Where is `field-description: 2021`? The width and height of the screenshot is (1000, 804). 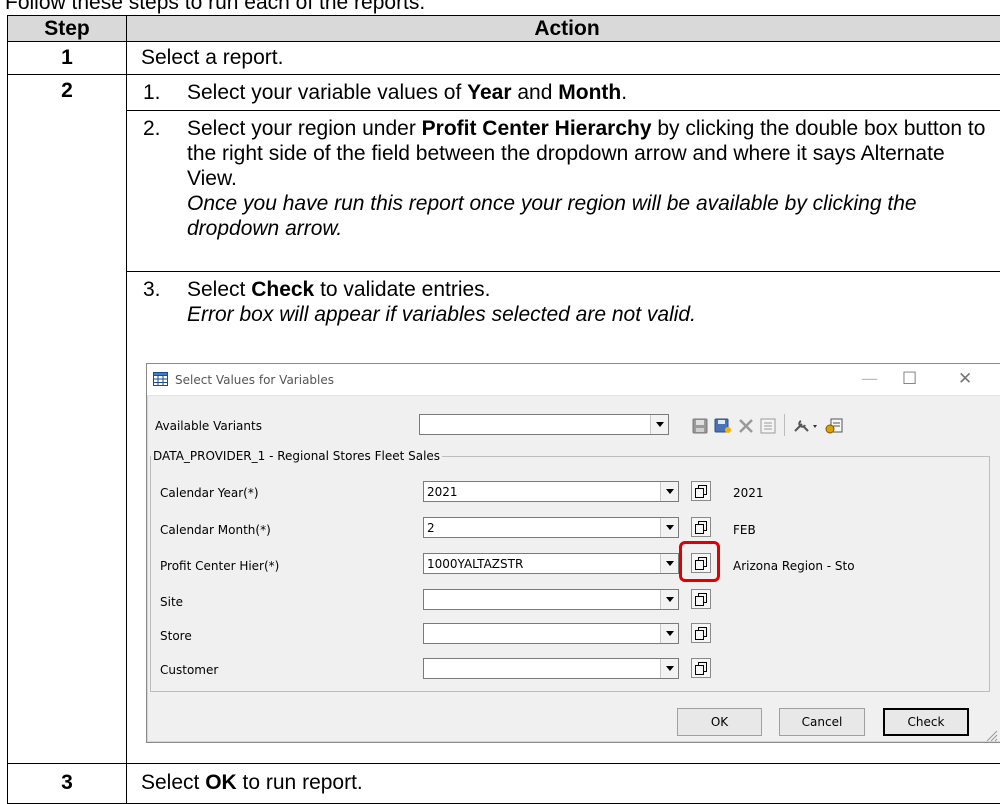
field-description: 2021 is located at coordinates (748, 493).